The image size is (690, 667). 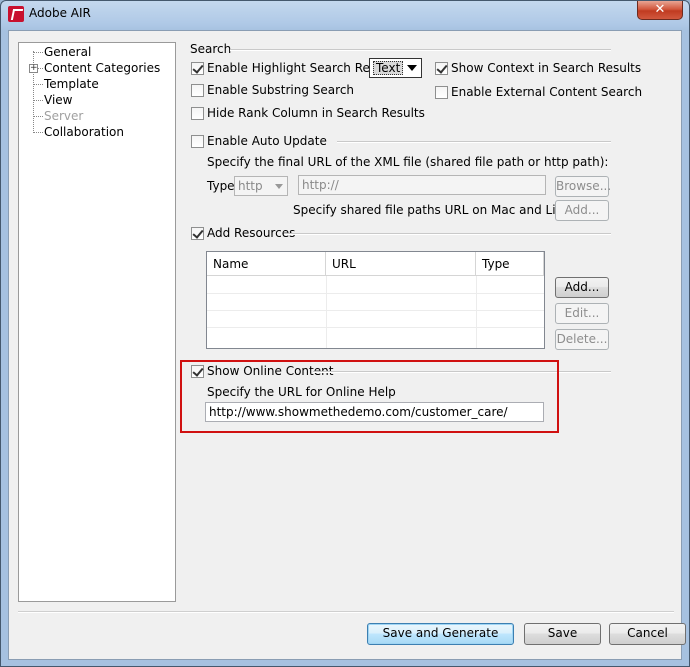 What do you see at coordinates (94, 100) in the screenshot?
I see `tree-item-view: View` at bounding box center [94, 100].